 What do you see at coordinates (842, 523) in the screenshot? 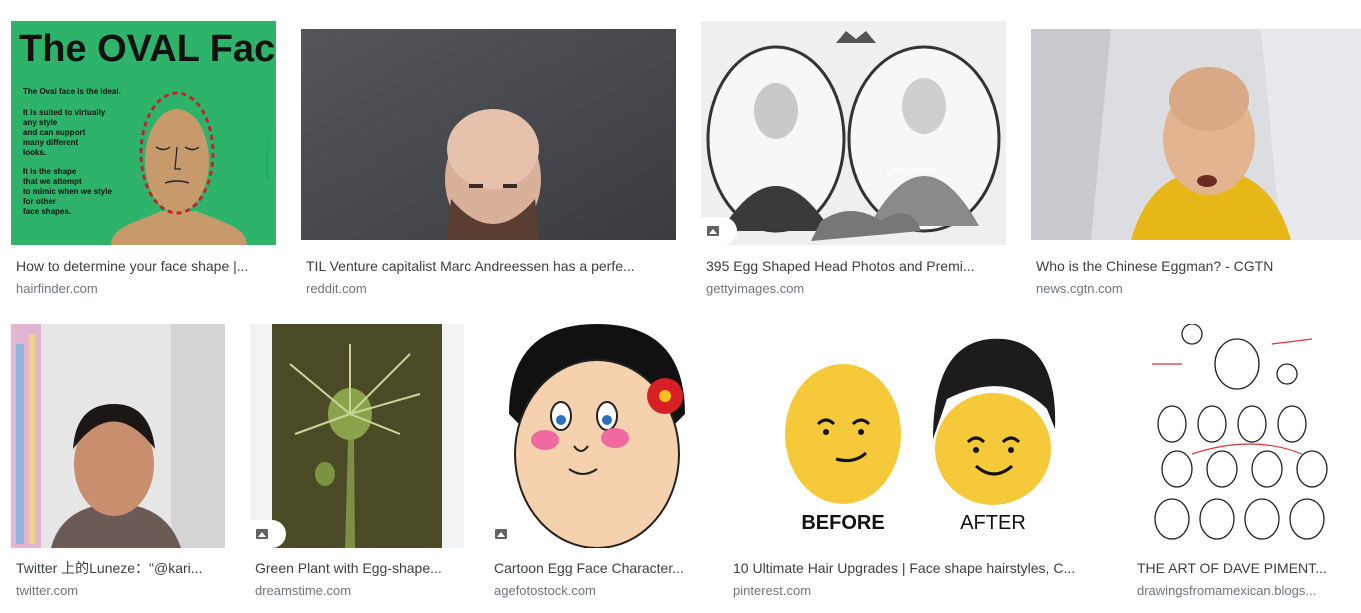
I see `before-label: BEFORE` at bounding box center [842, 523].